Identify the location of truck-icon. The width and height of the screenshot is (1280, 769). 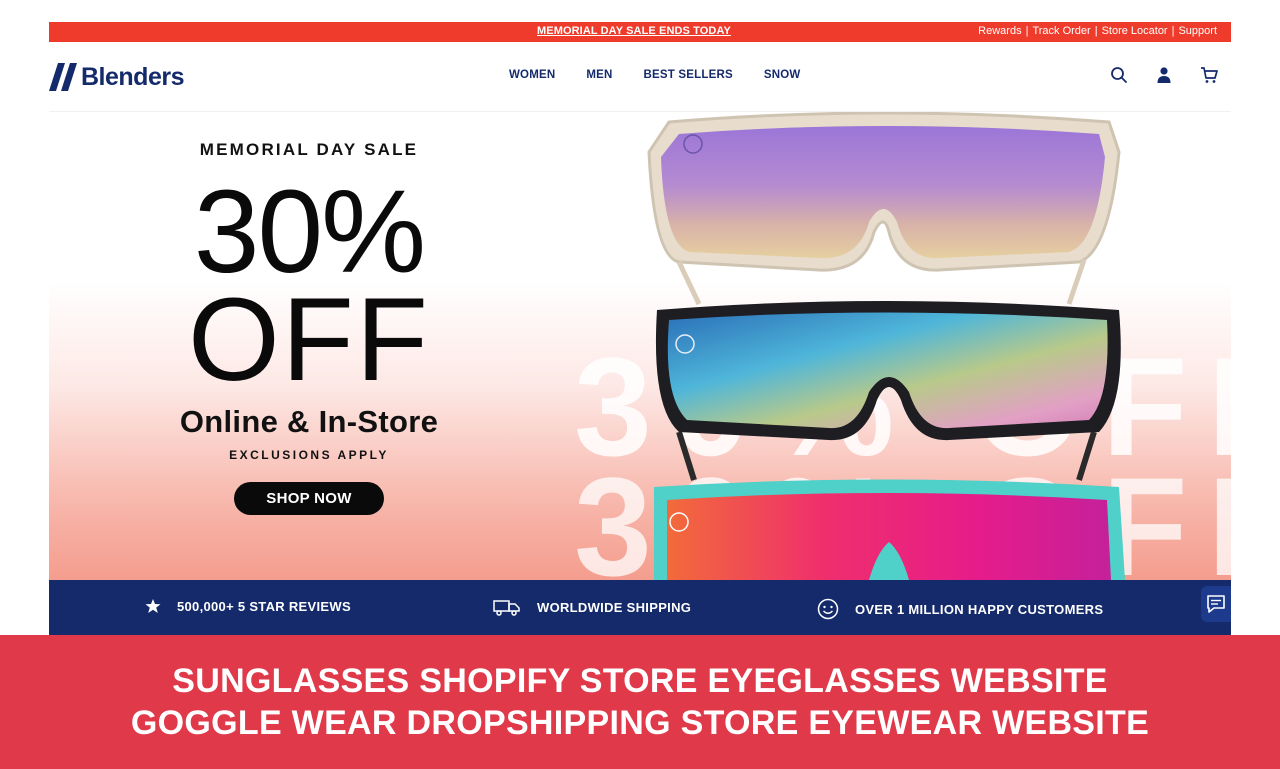
(506, 608).